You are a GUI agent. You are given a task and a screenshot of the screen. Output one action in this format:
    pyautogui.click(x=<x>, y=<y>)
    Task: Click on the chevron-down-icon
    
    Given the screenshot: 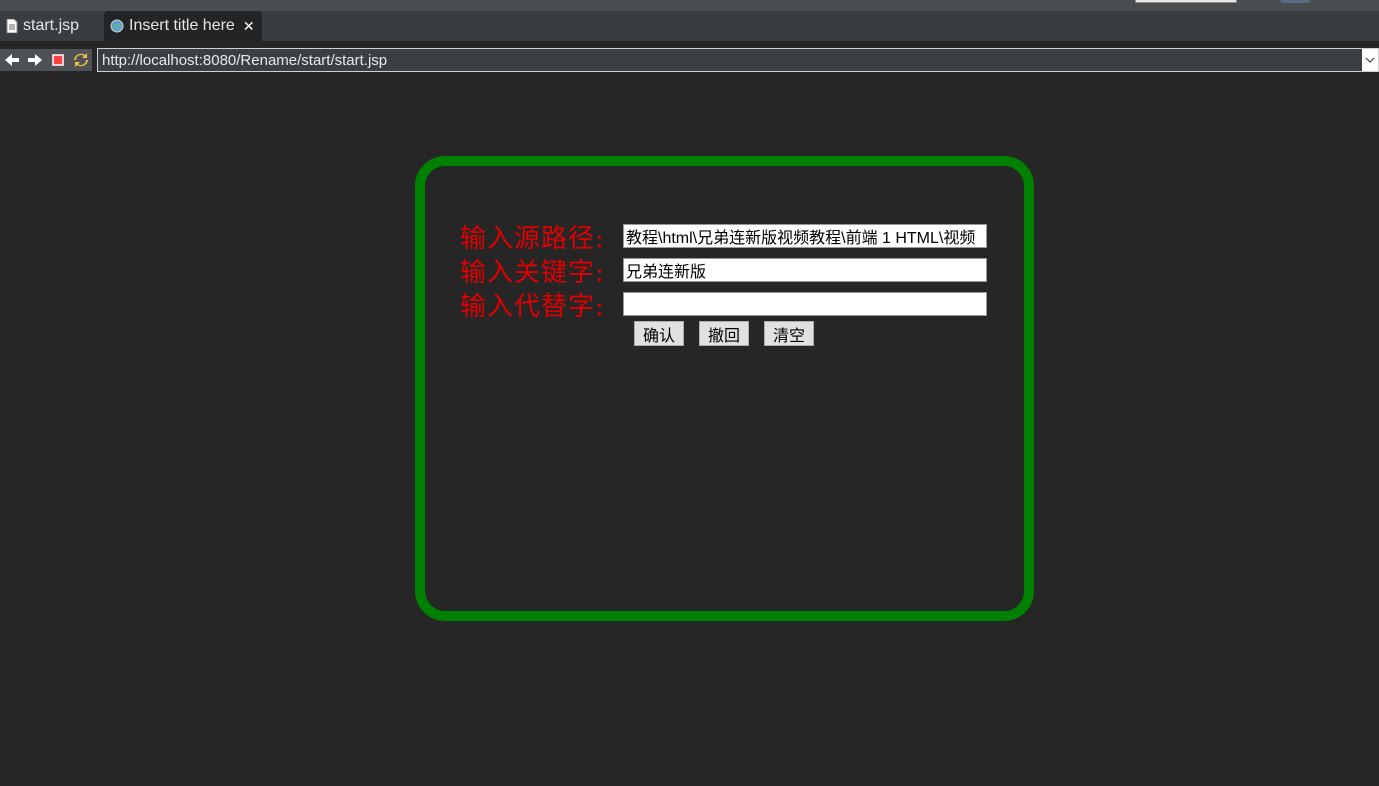 What is the action you would take?
    pyautogui.click(x=1370, y=60)
    